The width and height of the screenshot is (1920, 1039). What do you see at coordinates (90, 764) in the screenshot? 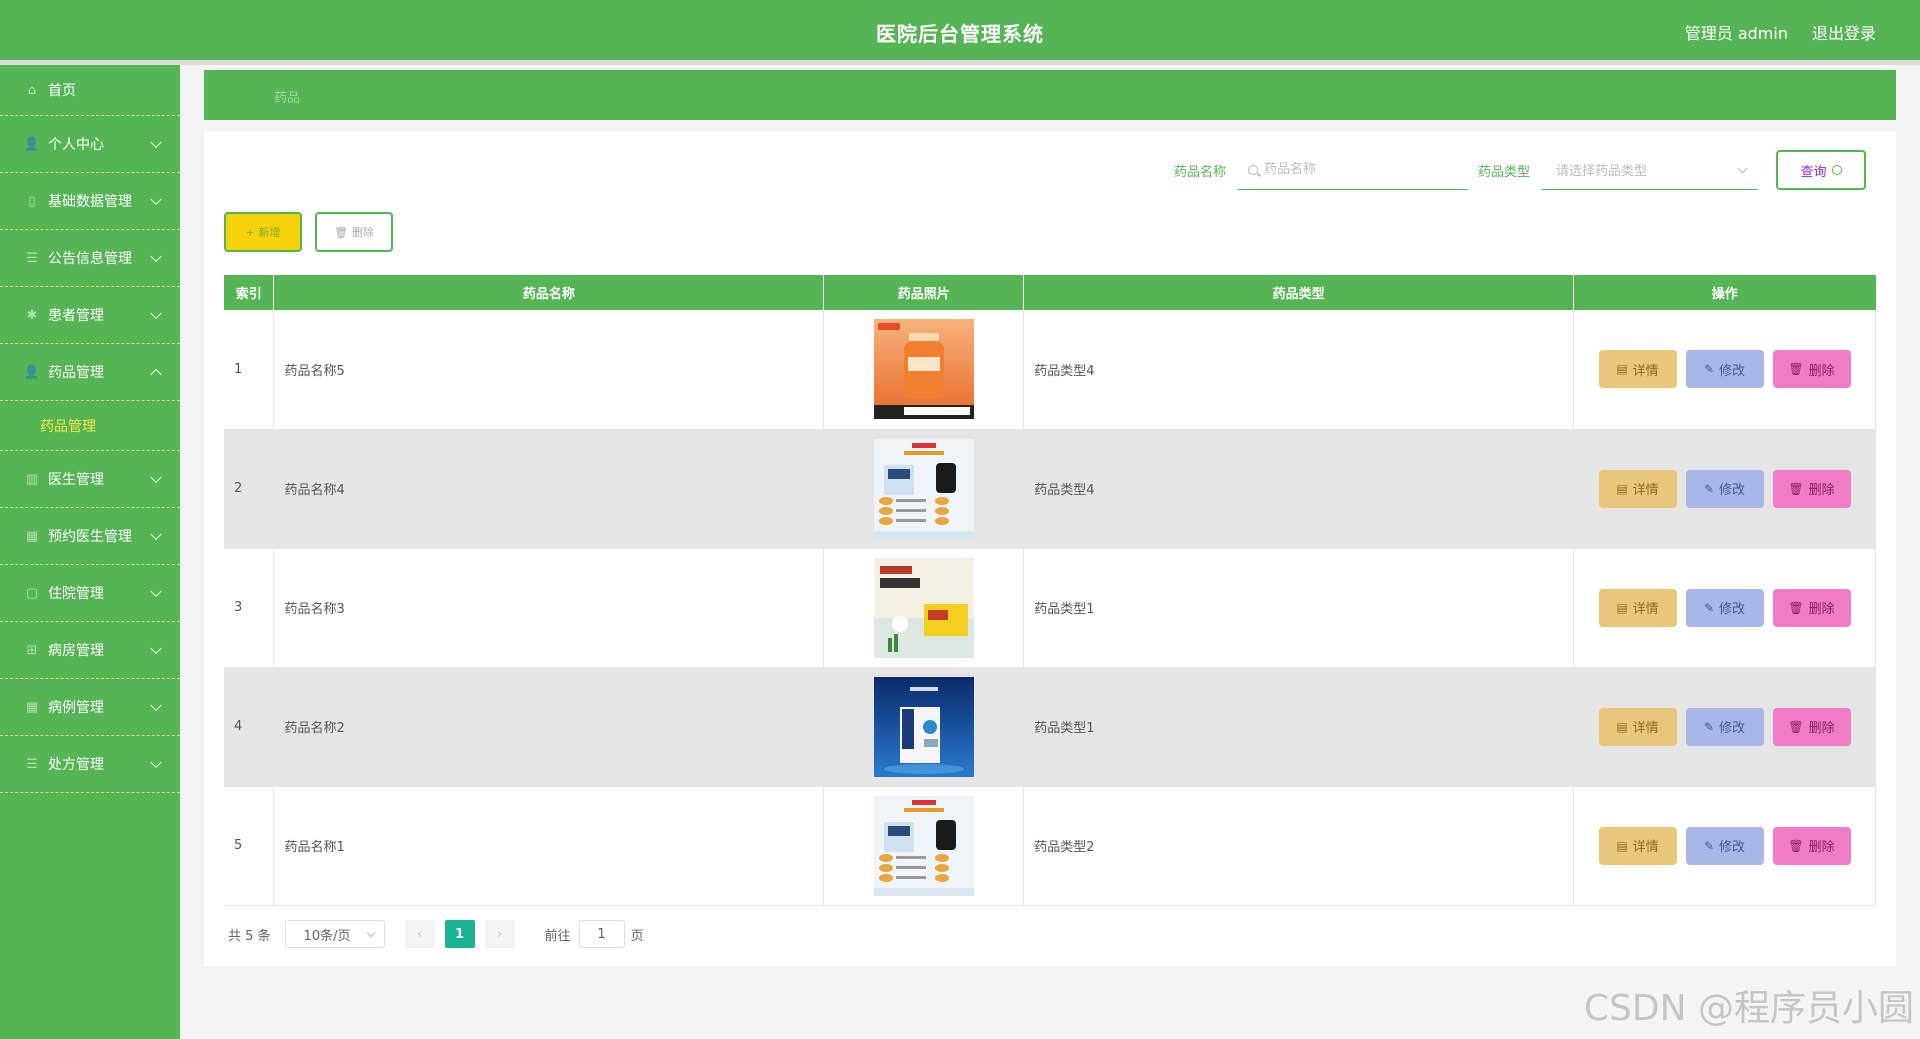
I see `sidebar-item-prescription: ☰ 处方管理` at bounding box center [90, 764].